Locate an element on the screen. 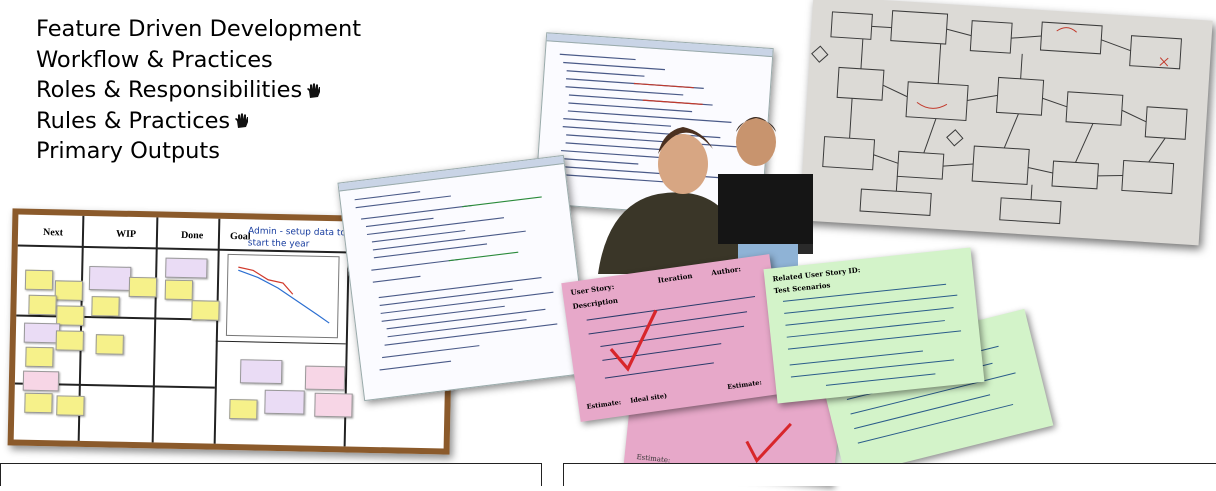  topic-rules-practices: Rules & Practices is located at coordinates (198, 121).